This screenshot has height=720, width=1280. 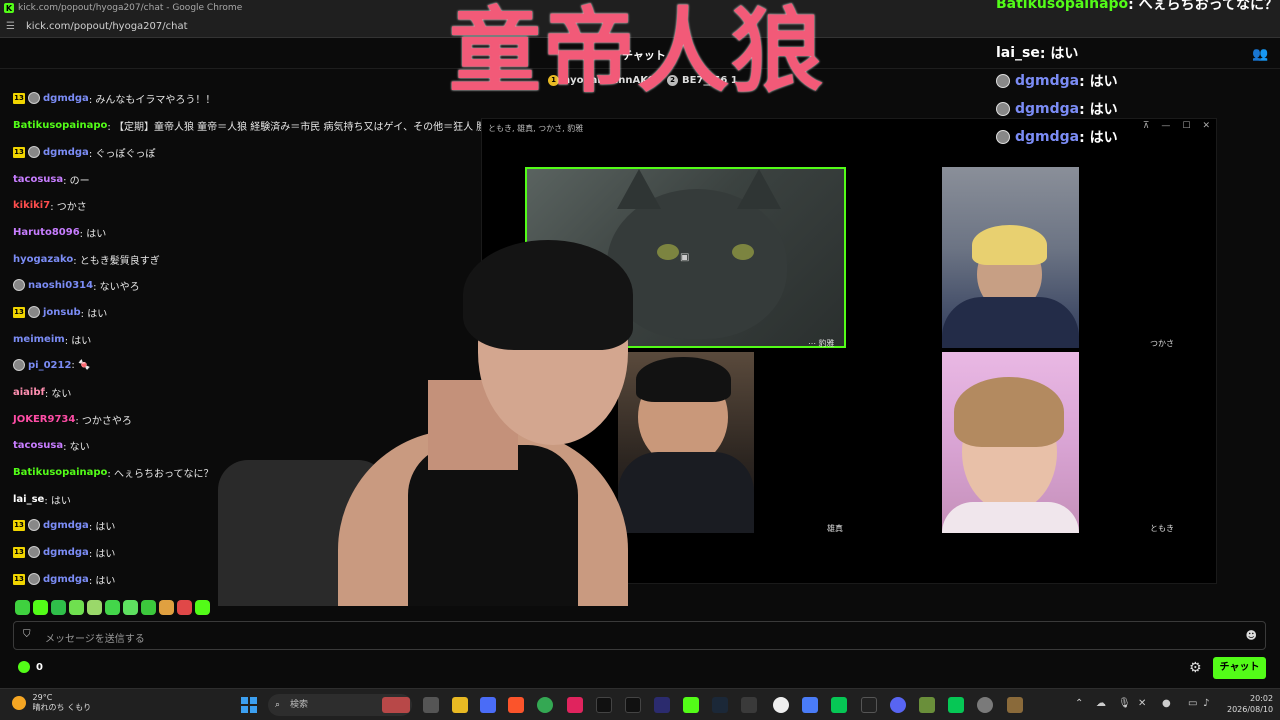 I want to click on chat-message-text: : ぐっぽぐっぽ, so click(x=122, y=154).